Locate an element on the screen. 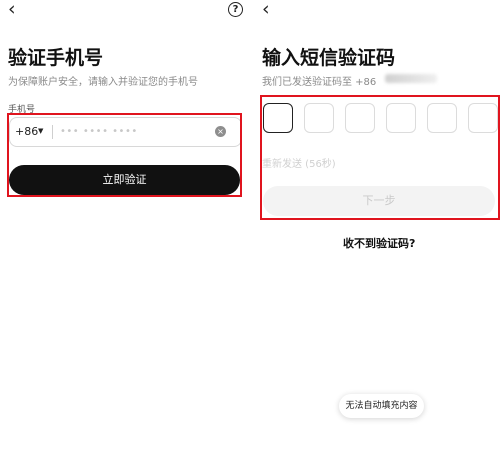 The width and height of the screenshot is (500, 474). page-subtitle: 为保障账户安全，请输入并验证您的手机号 is located at coordinates (103, 82).